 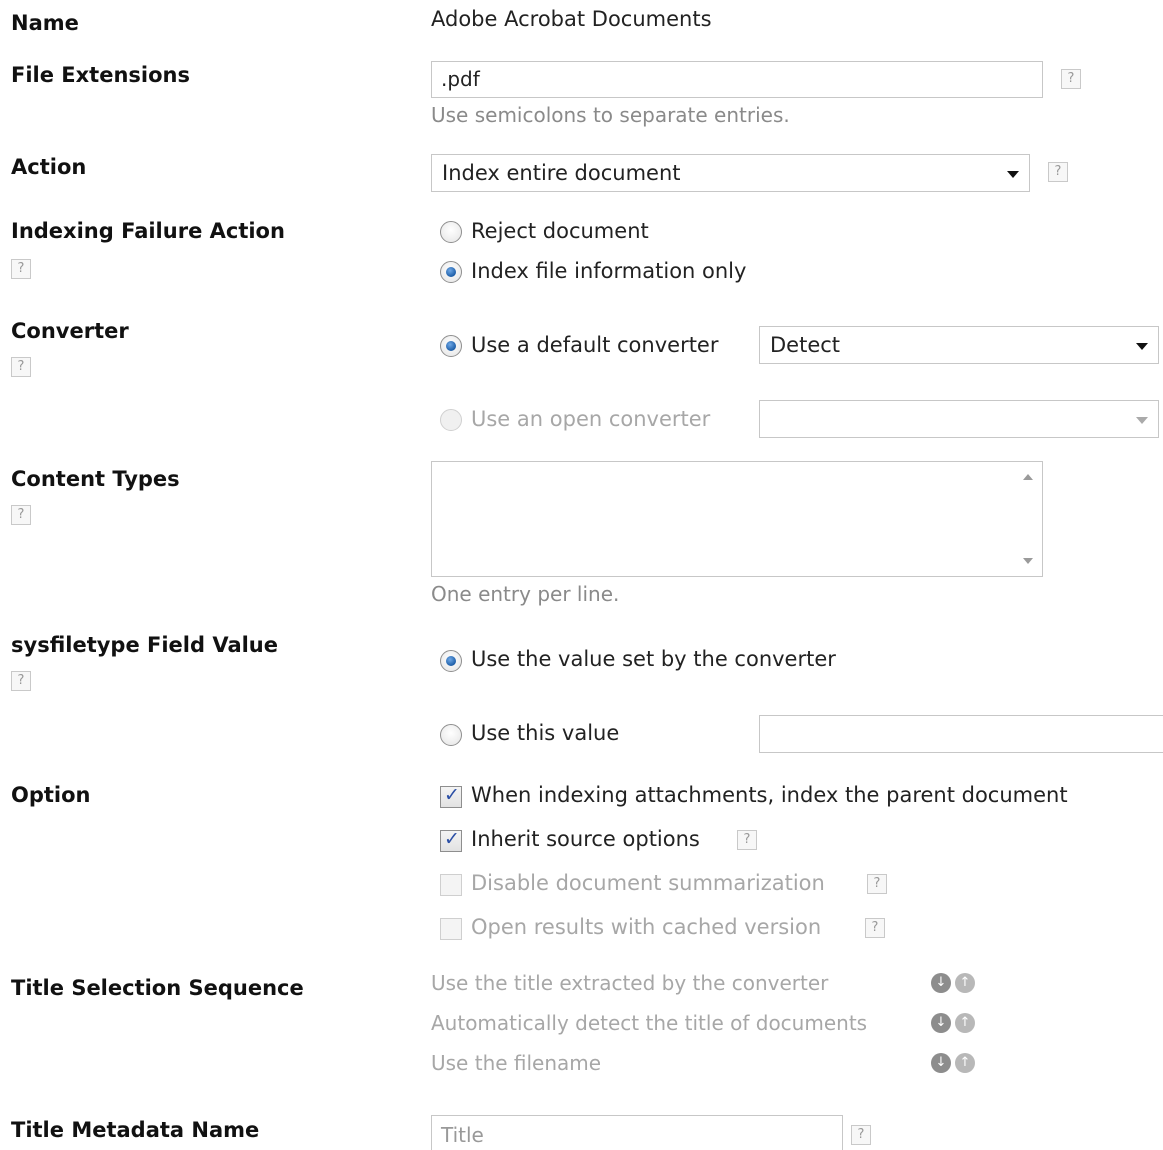 I want to click on file-extensions-help-icon: ?, so click(x=1071, y=79).